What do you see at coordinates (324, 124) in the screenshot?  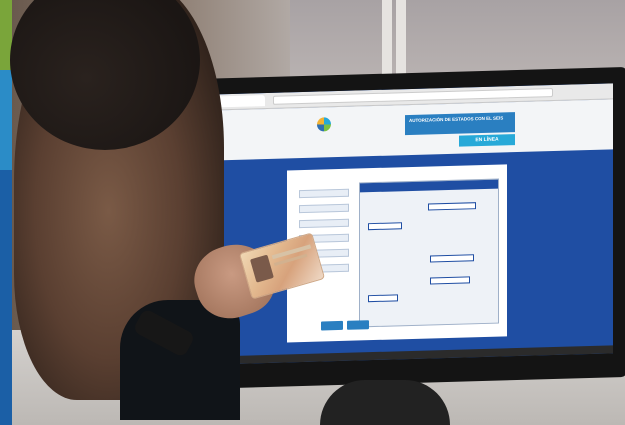 I see `site-logo-icon` at bounding box center [324, 124].